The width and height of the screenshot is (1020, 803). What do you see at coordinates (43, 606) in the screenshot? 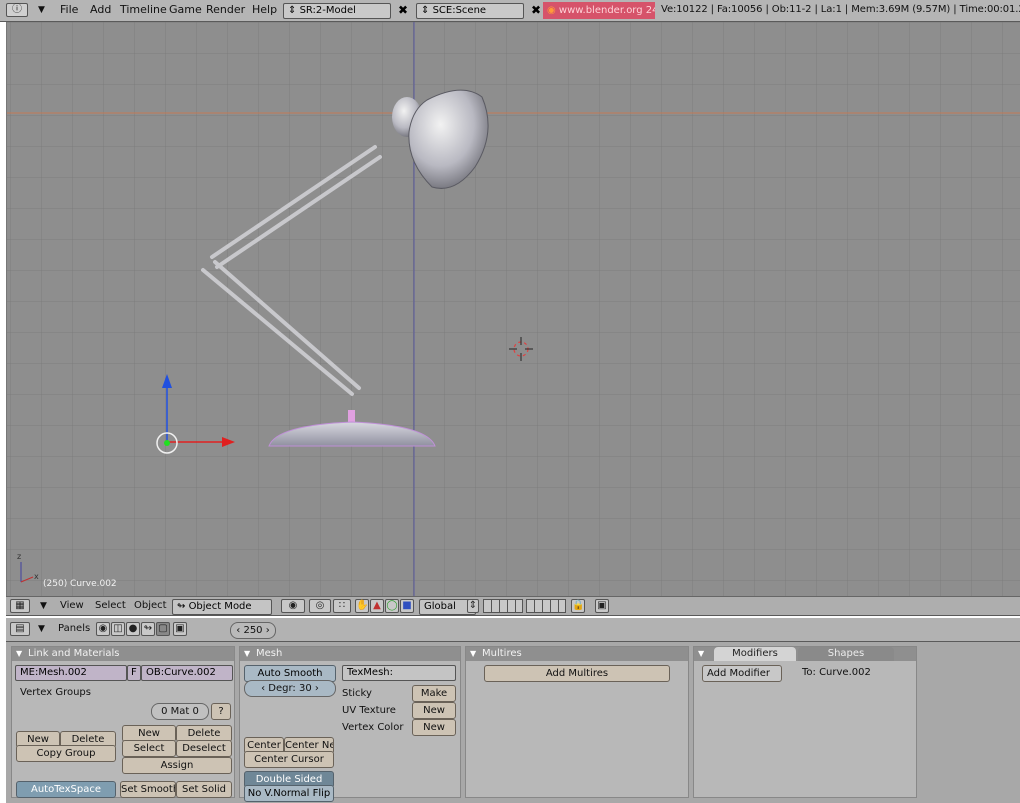
I see `header-collapse-icon: ▼` at bounding box center [43, 606].